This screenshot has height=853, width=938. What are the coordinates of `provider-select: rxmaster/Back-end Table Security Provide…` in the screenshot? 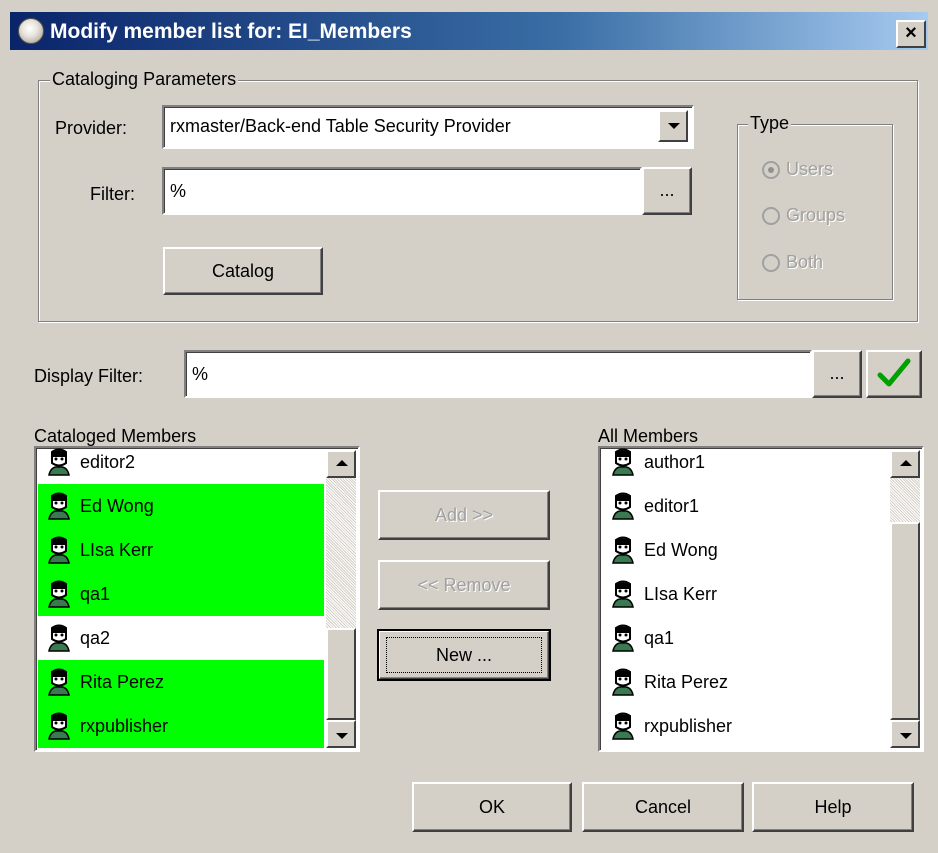 It's located at (428, 127).